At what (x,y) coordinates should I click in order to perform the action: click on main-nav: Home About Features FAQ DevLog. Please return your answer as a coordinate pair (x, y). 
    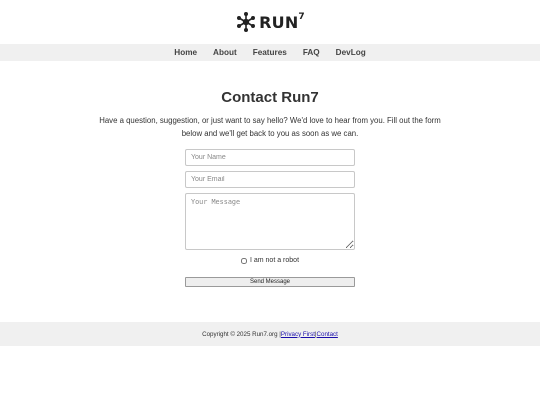
    Looking at the image, I should click on (270, 52).